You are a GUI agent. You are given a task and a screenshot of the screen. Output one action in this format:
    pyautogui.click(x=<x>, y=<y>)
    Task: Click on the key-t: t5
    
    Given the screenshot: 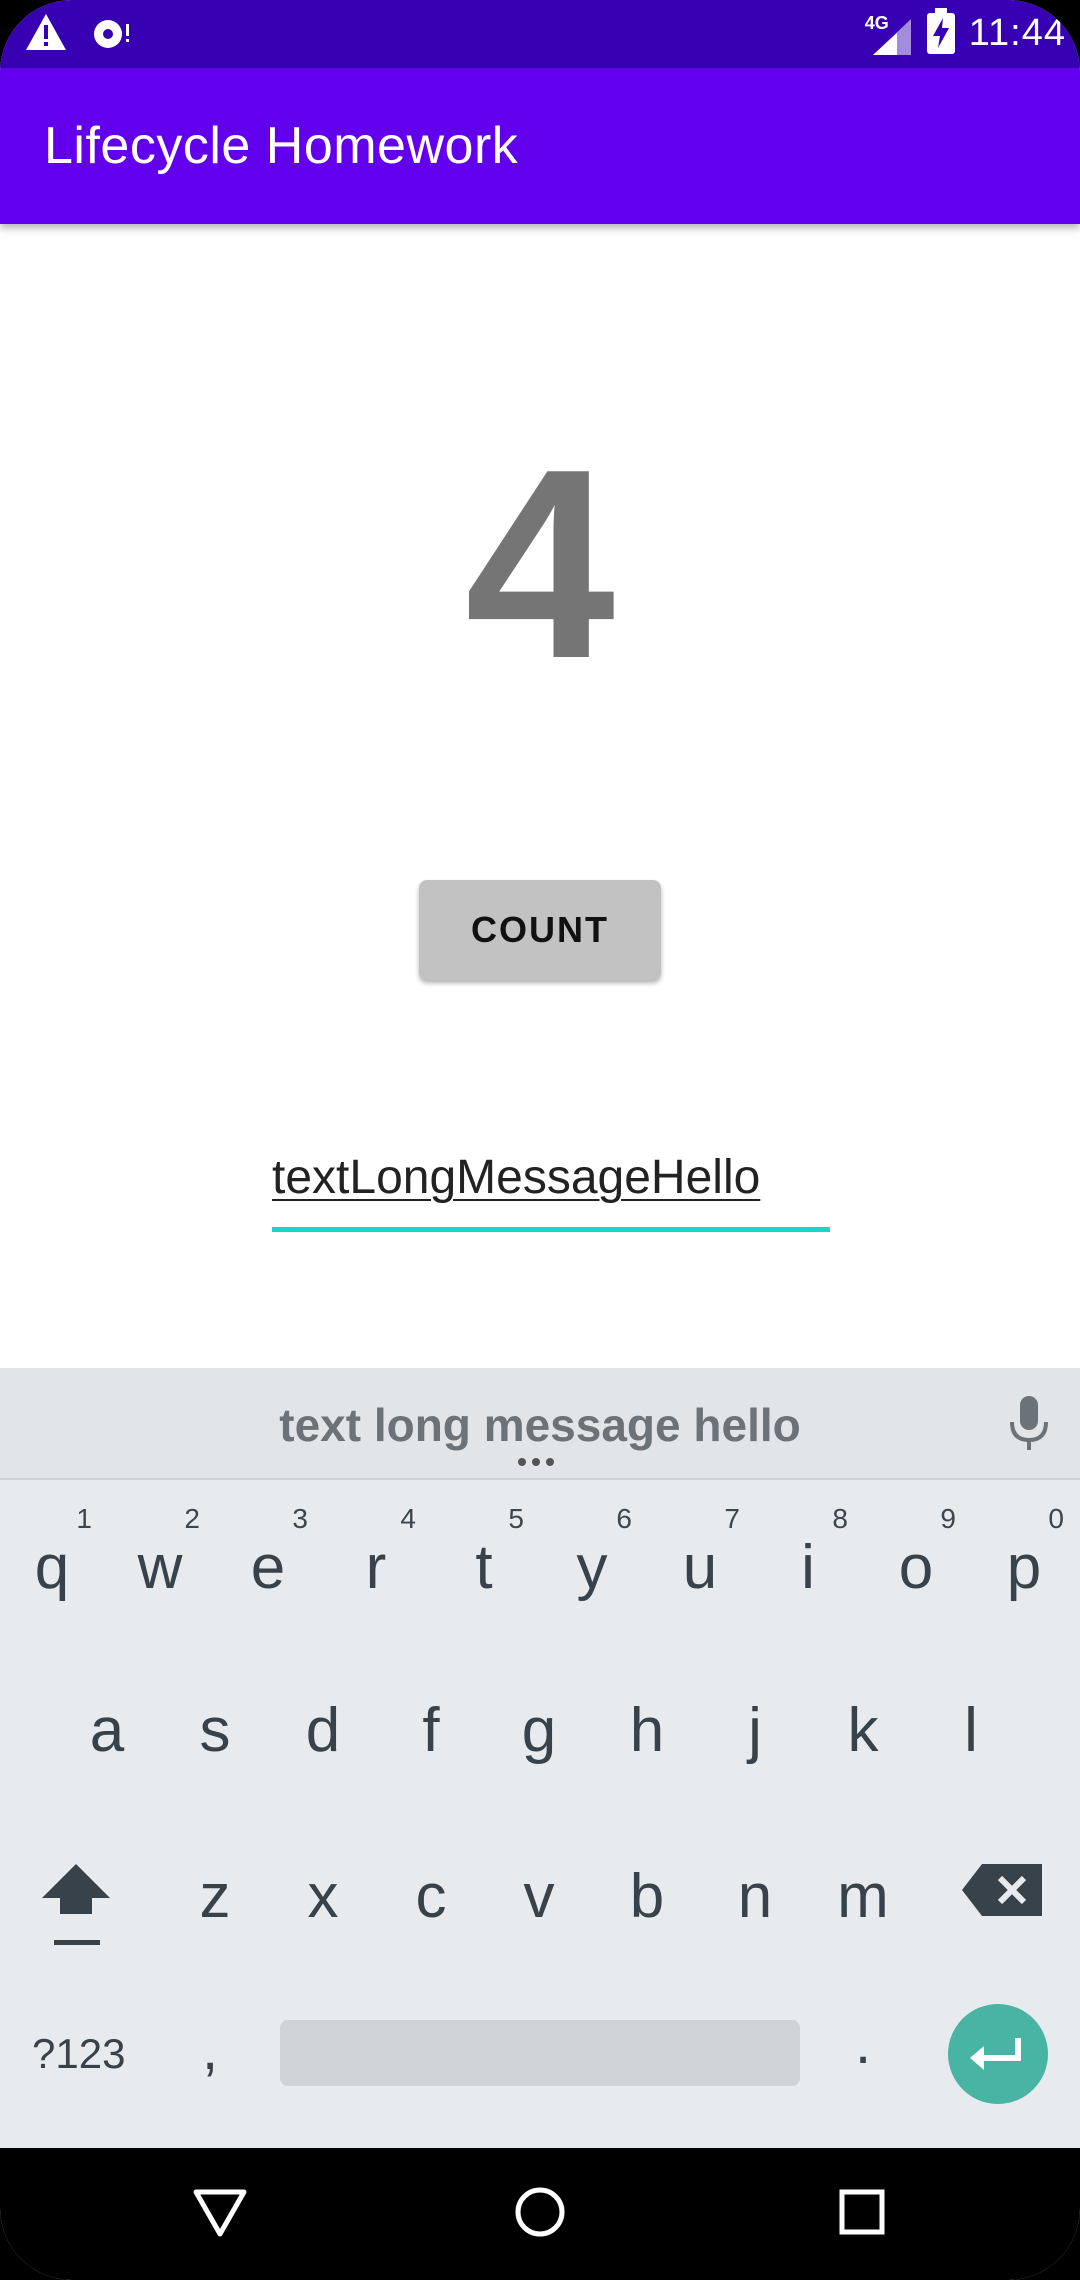 What is the action you would take?
    pyautogui.click(x=484, y=1570)
    